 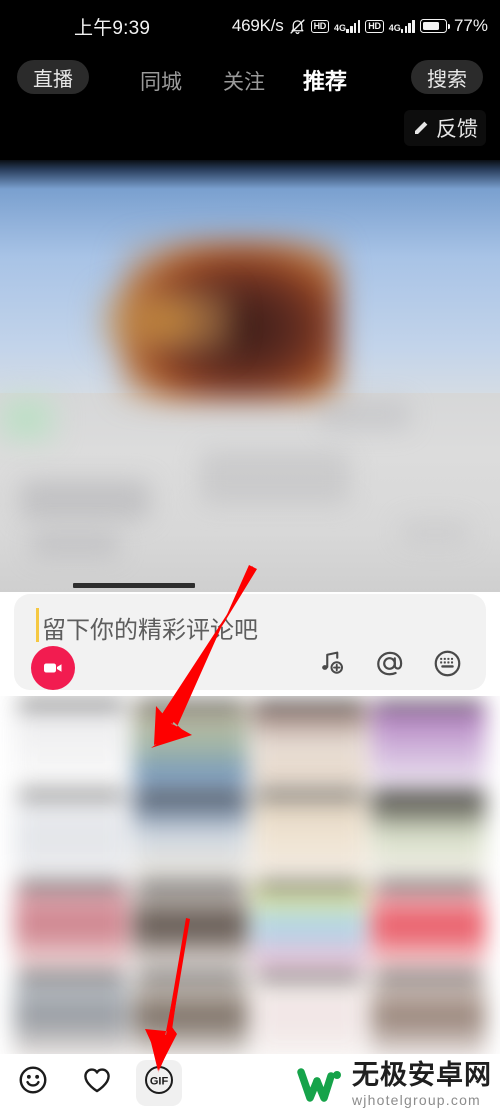 I want to click on video-camera-icon, so click(x=53, y=668).